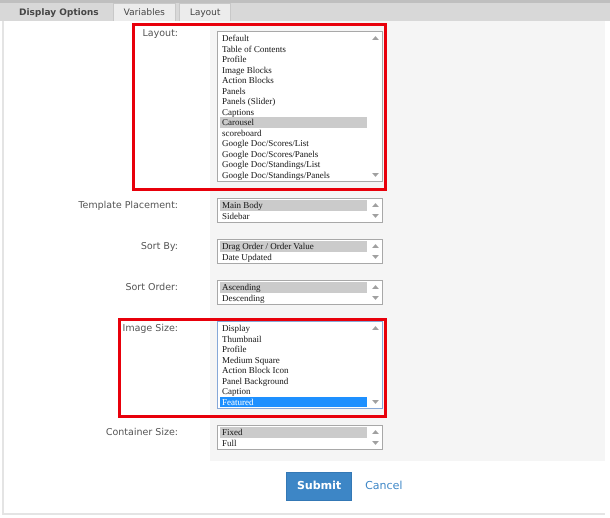 The image size is (610, 518). I want to click on list-option: Display, so click(293, 328).